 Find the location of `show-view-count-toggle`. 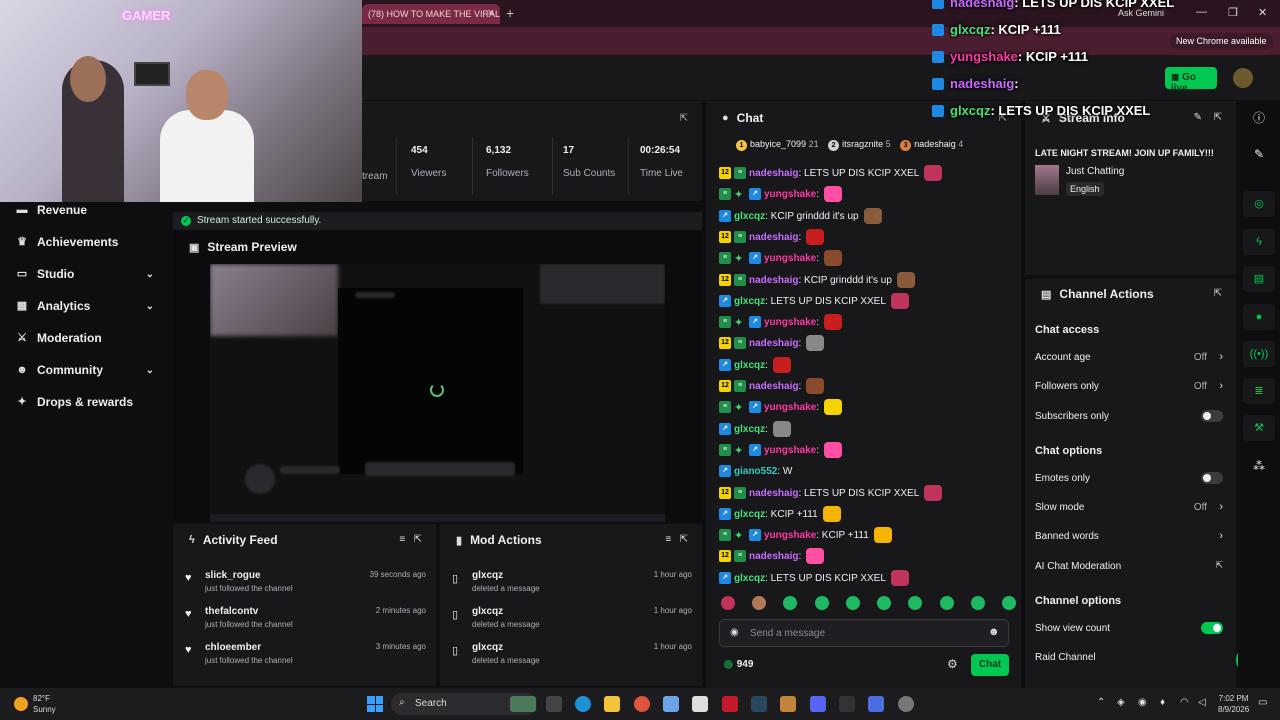

show-view-count-toggle is located at coordinates (1212, 628).